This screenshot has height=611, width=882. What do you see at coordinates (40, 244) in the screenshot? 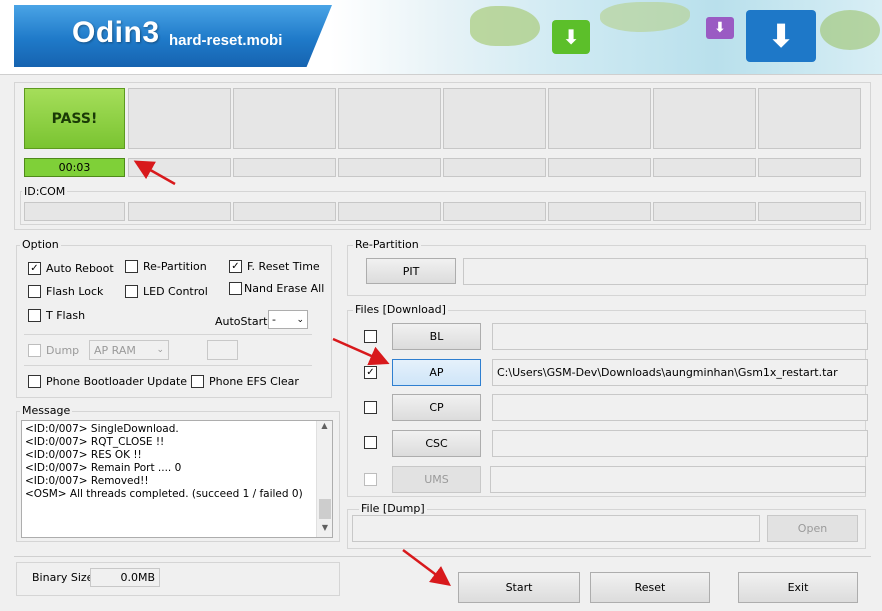
I see `option-title: Option` at bounding box center [40, 244].